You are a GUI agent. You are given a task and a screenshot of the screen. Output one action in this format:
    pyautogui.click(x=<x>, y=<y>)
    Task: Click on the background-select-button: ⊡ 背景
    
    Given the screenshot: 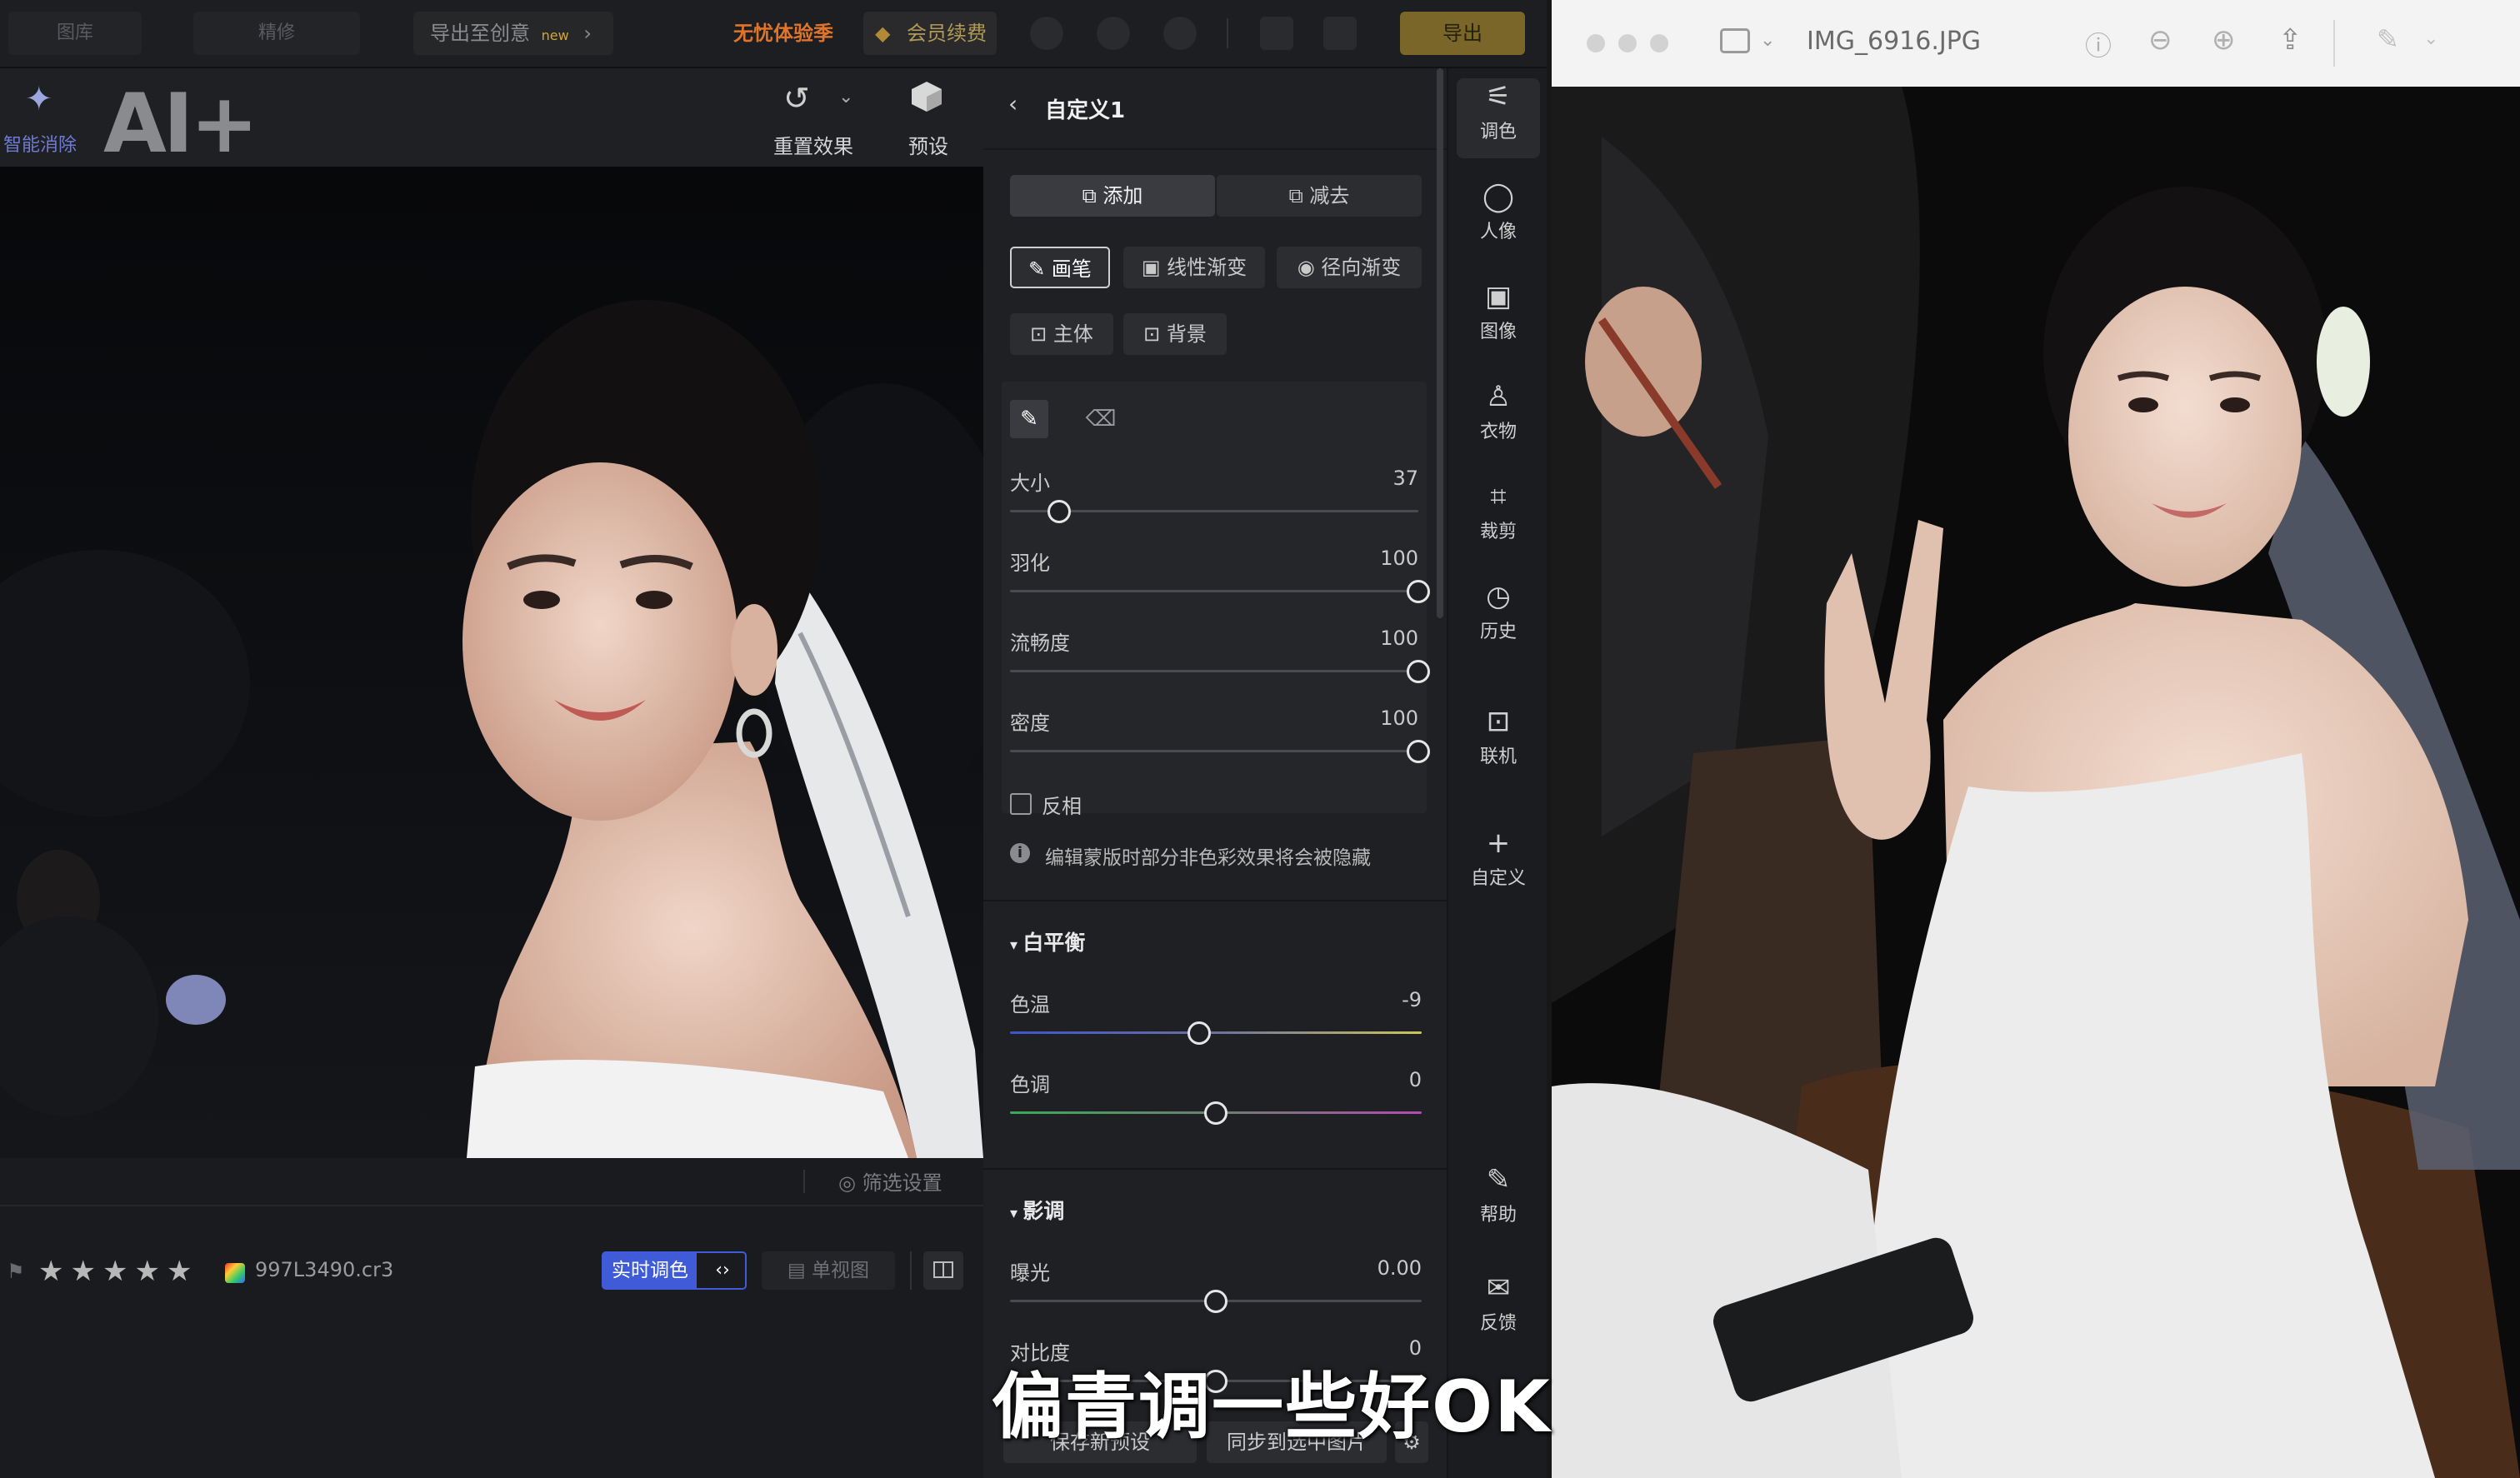 What is the action you would take?
    pyautogui.click(x=1175, y=334)
    